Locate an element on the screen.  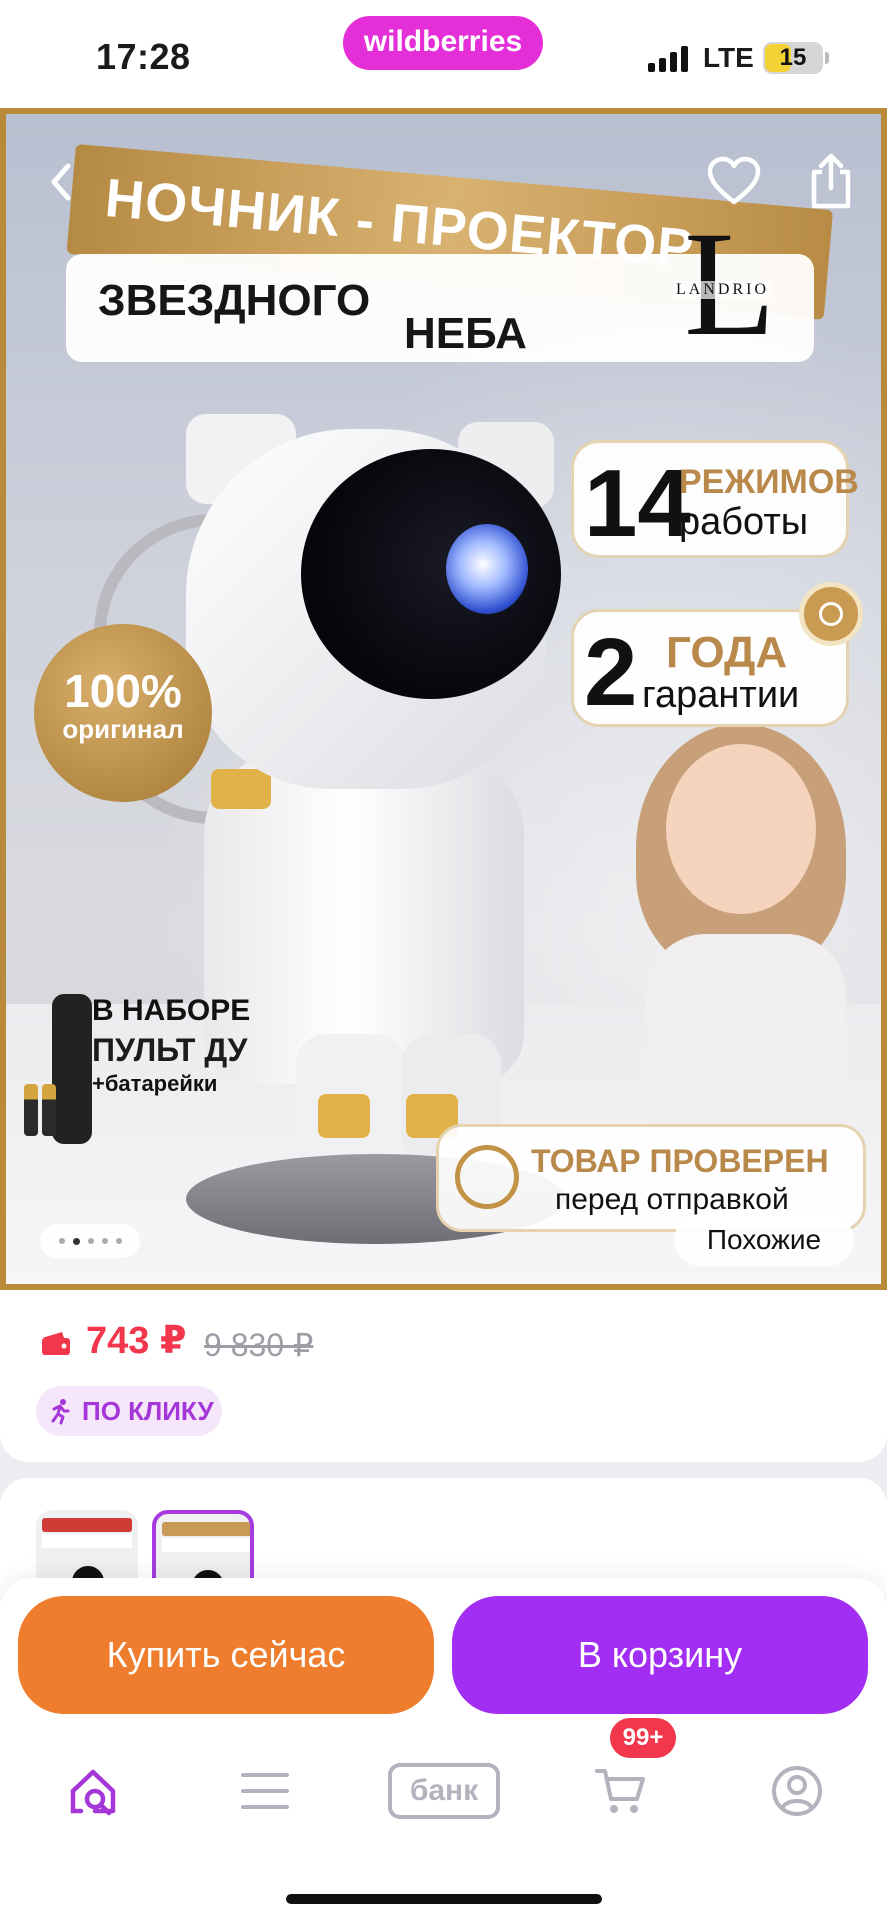
tab-catalog is located at coordinates (265, 1791).